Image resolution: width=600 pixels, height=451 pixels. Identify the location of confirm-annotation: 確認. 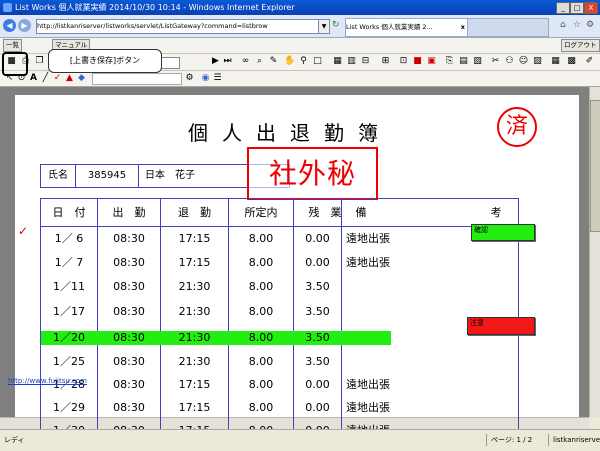
(503, 232).